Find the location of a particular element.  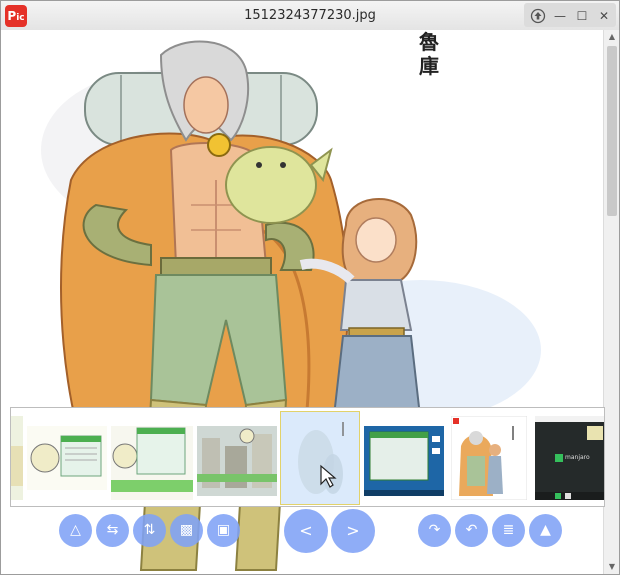

thumbnail-manjaro-desktop: manjaro is located at coordinates (569, 458).